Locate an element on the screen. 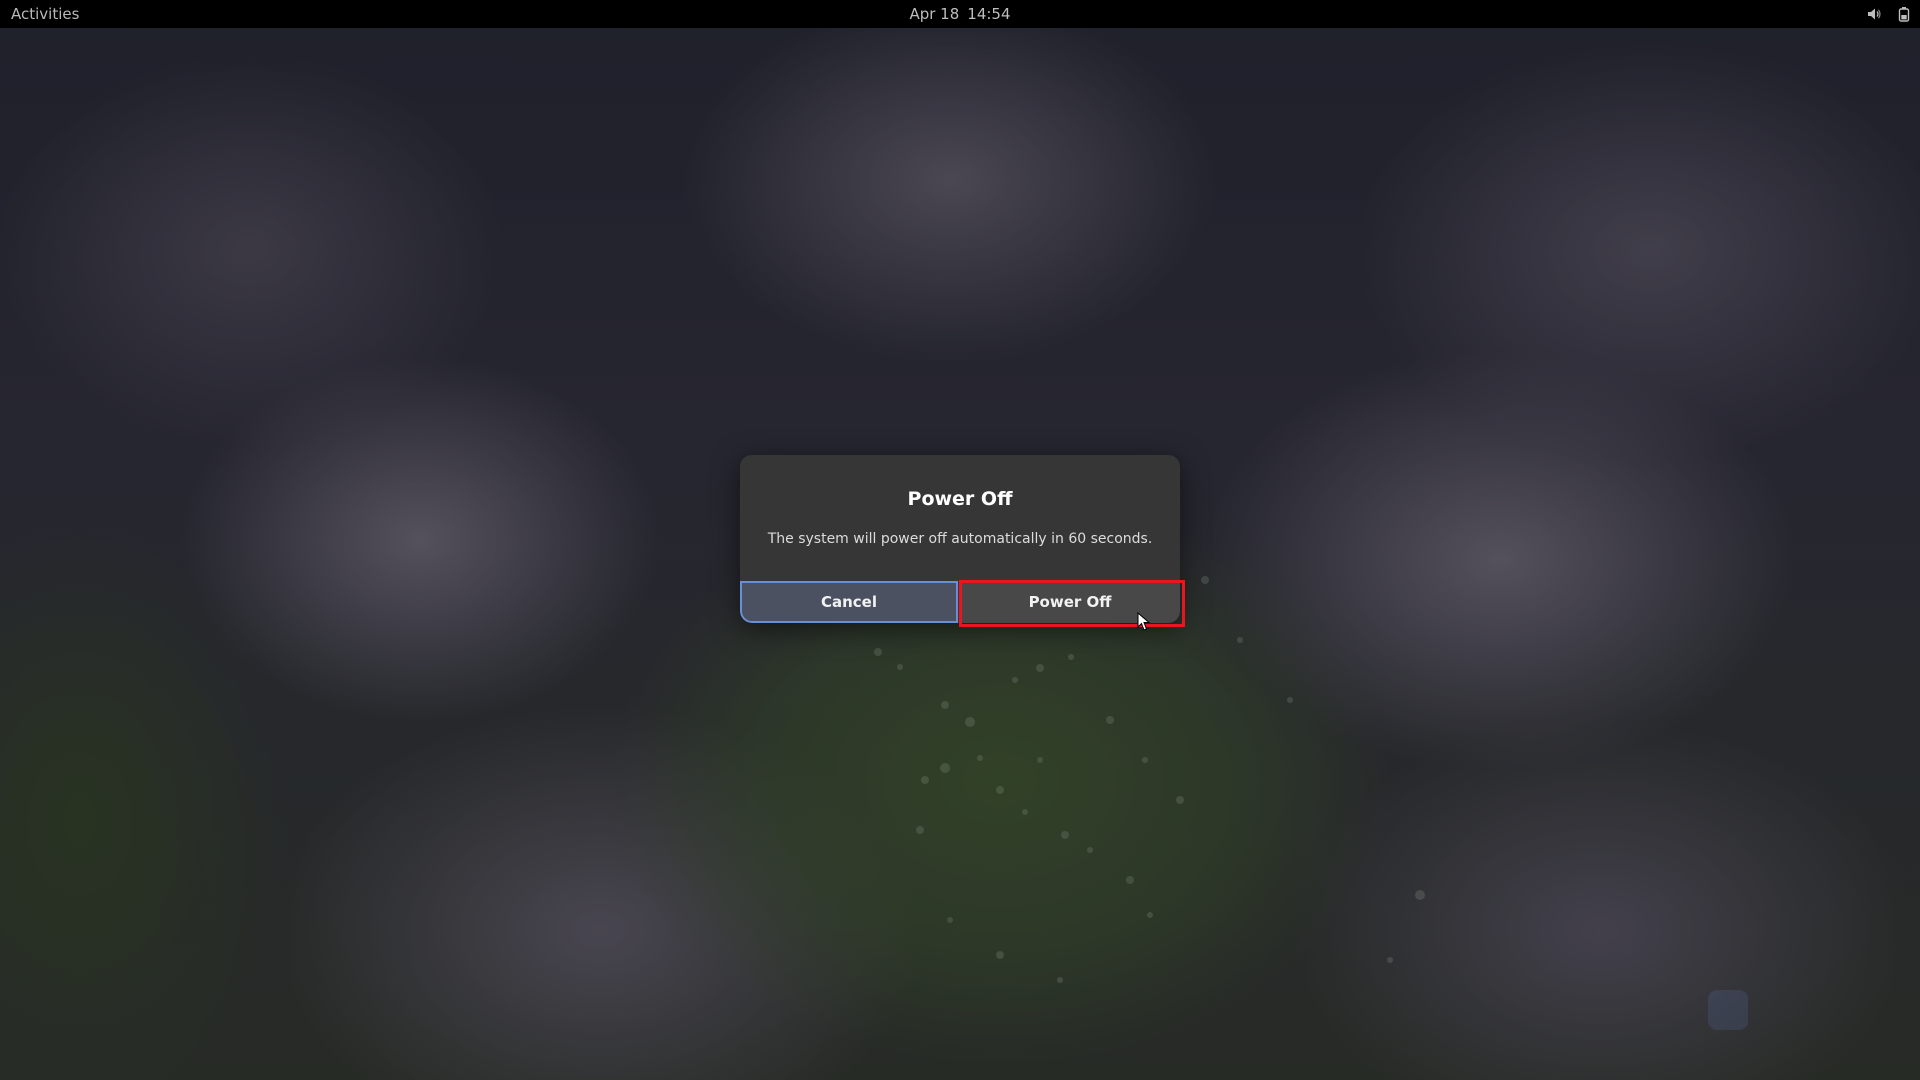 The height and width of the screenshot is (1080, 1920). battery-icon is located at coordinates (1904, 14).